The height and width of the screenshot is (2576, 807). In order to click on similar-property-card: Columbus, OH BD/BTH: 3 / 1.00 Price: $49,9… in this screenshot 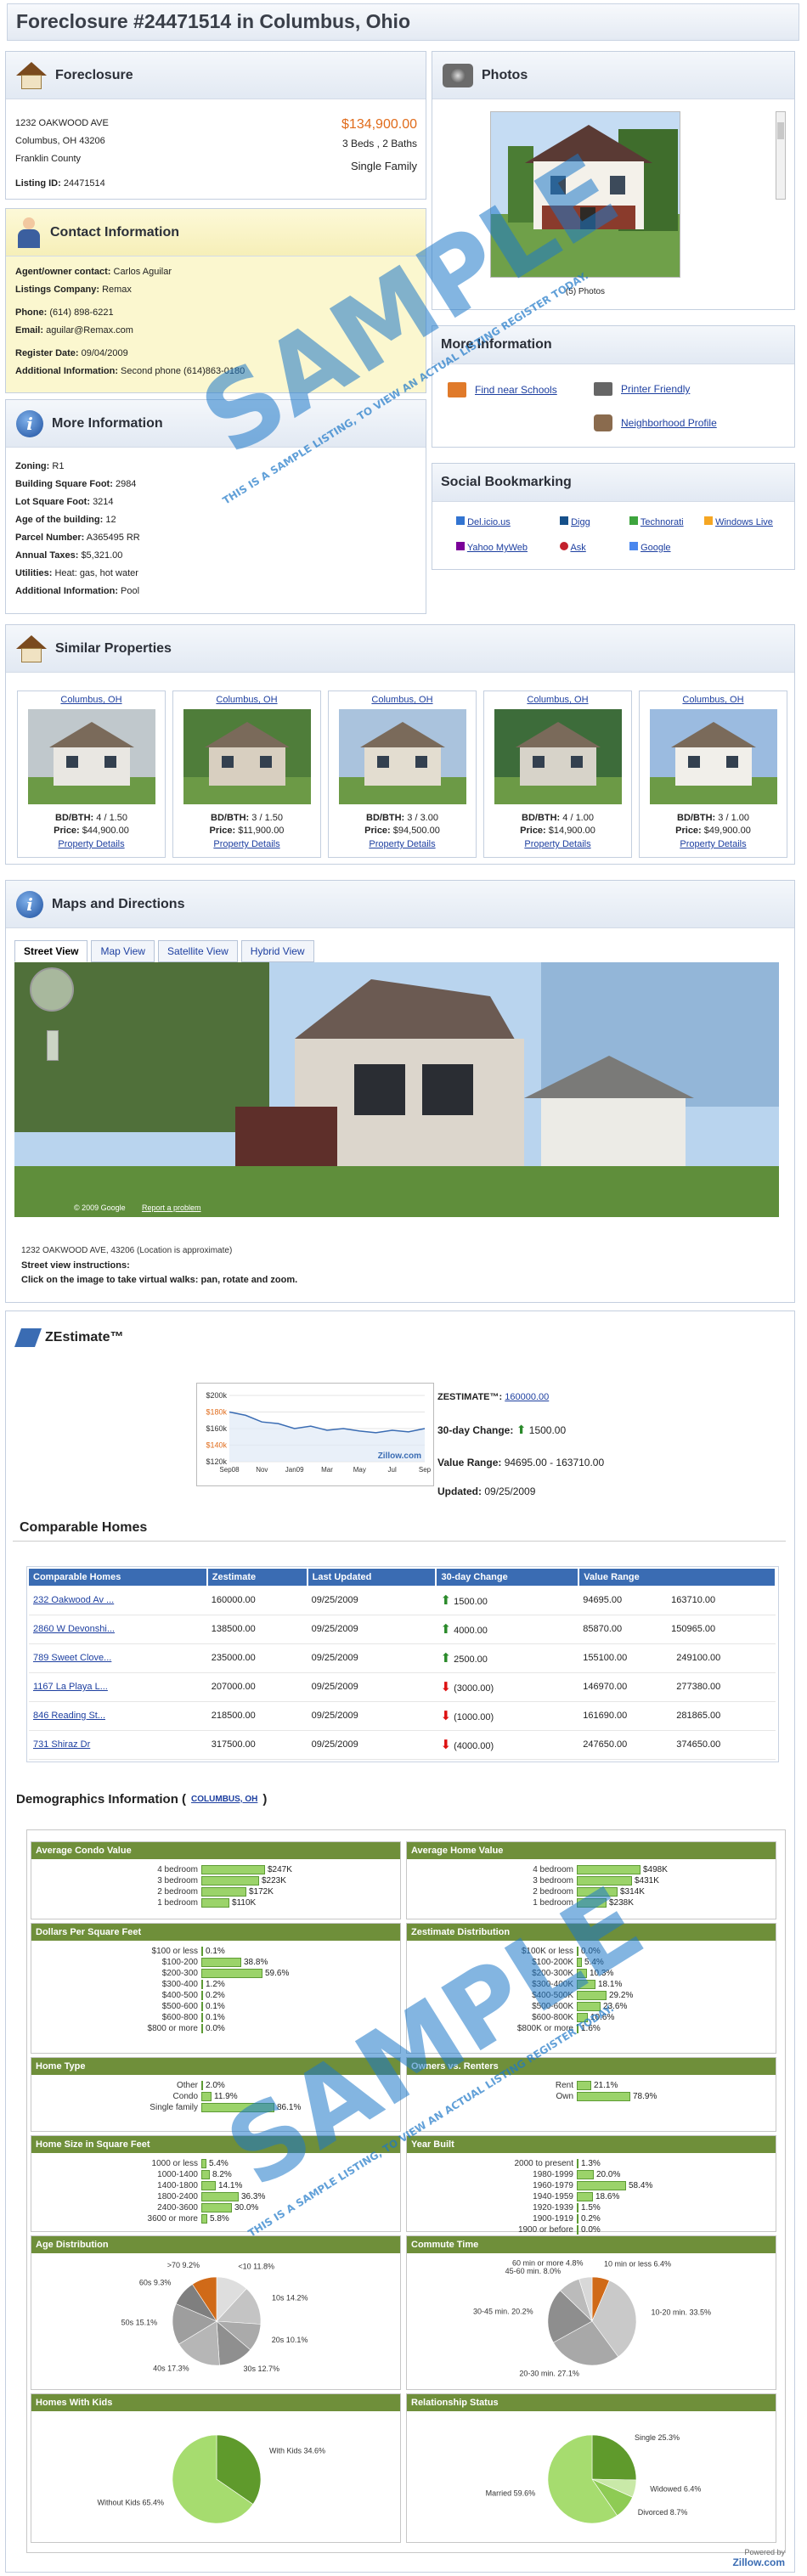, I will do `click(713, 774)`.